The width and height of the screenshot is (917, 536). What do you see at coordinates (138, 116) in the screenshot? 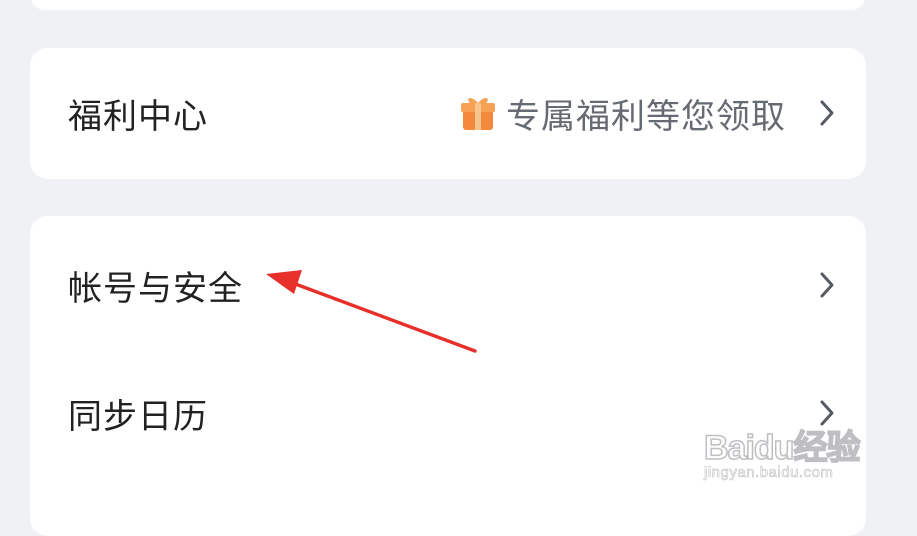
I see `welfare-center-label: 福利中心` at bounding box center [138, 116].